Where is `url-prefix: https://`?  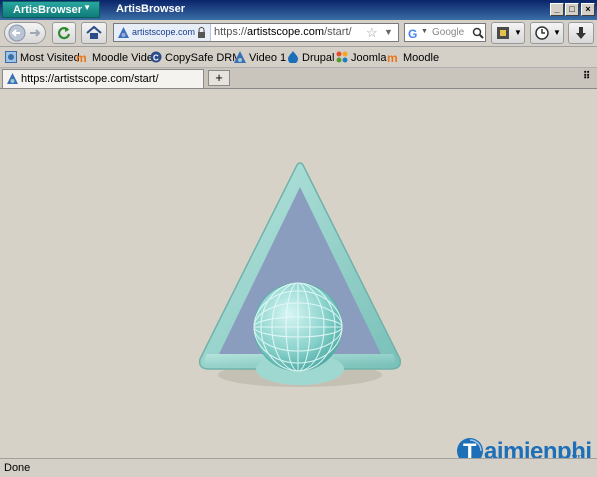 url-prefix: https:// is located at coordinates (231, 32).